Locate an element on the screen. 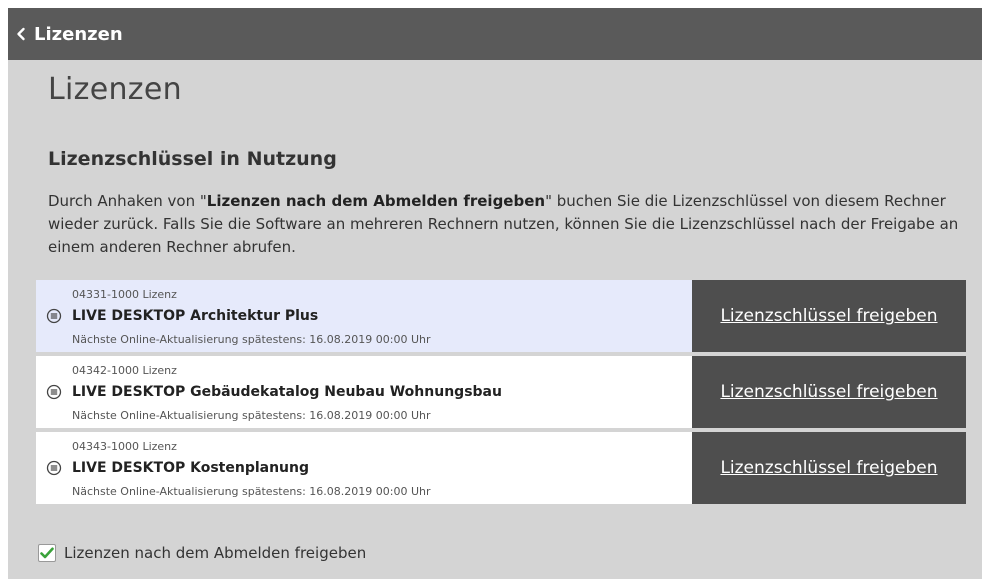  page-title: Lizenzen is located at coordinates (115, 89).